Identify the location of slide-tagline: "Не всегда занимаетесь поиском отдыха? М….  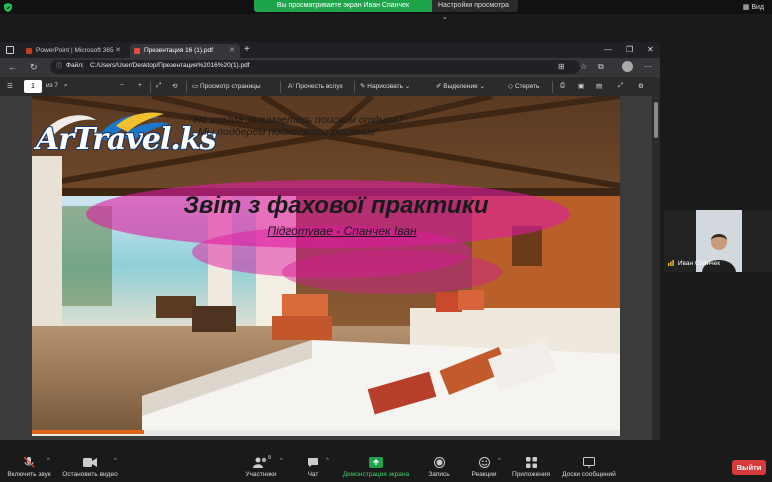
(320, 126).